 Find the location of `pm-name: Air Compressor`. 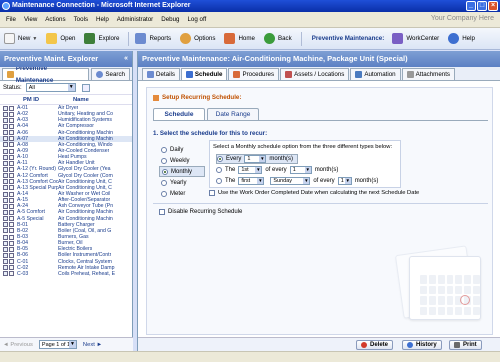

pm-name: Air Compressor is located at coordinates (76, 126).